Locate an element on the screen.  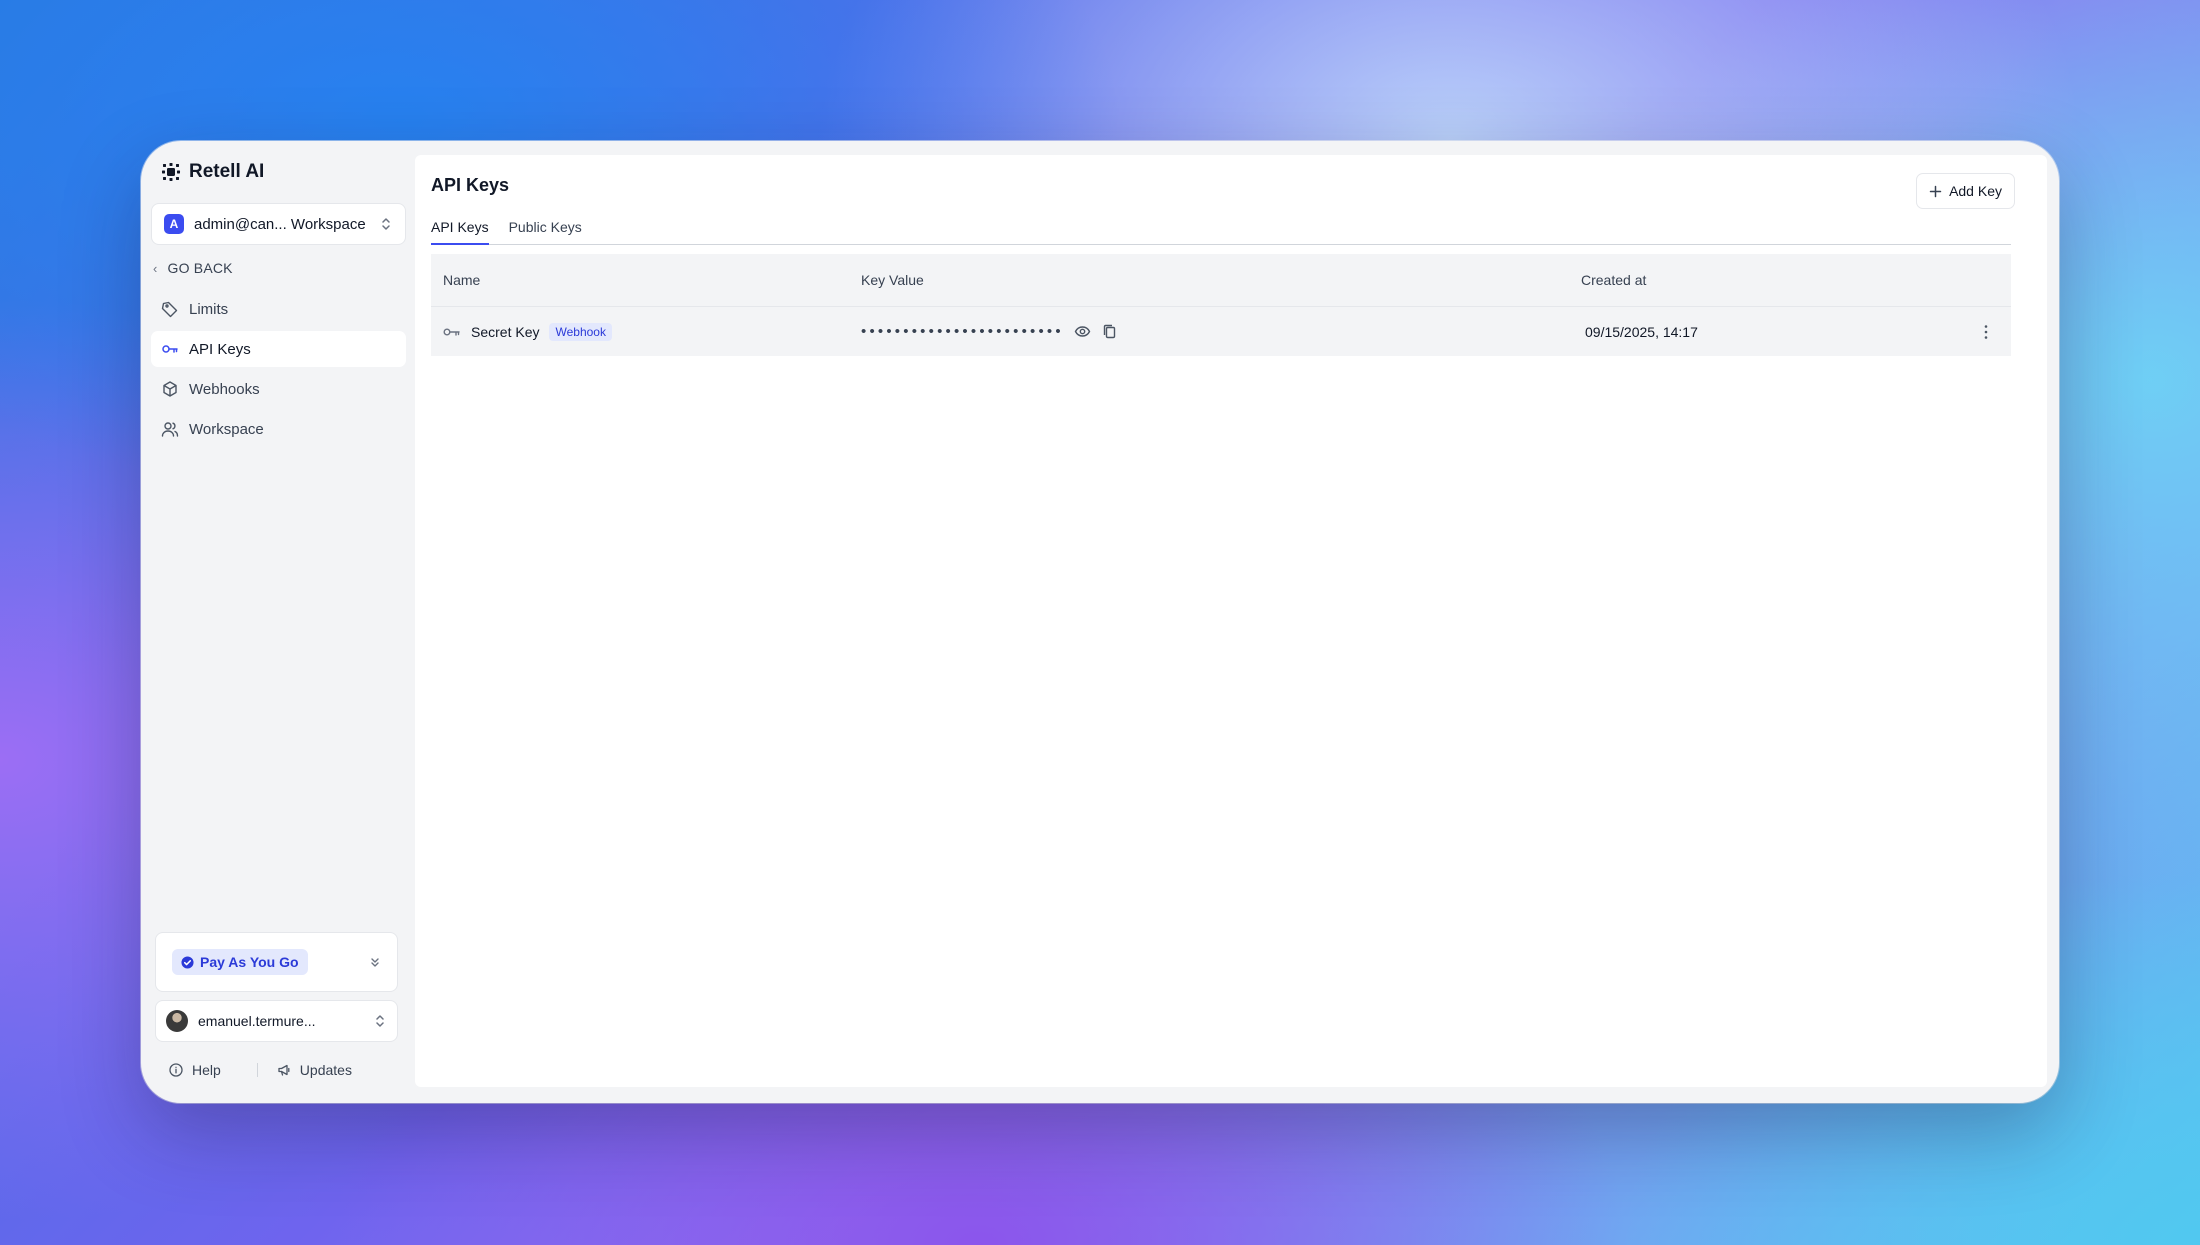
column-header-created-at: Created at is located at coordinates (1614, 280).